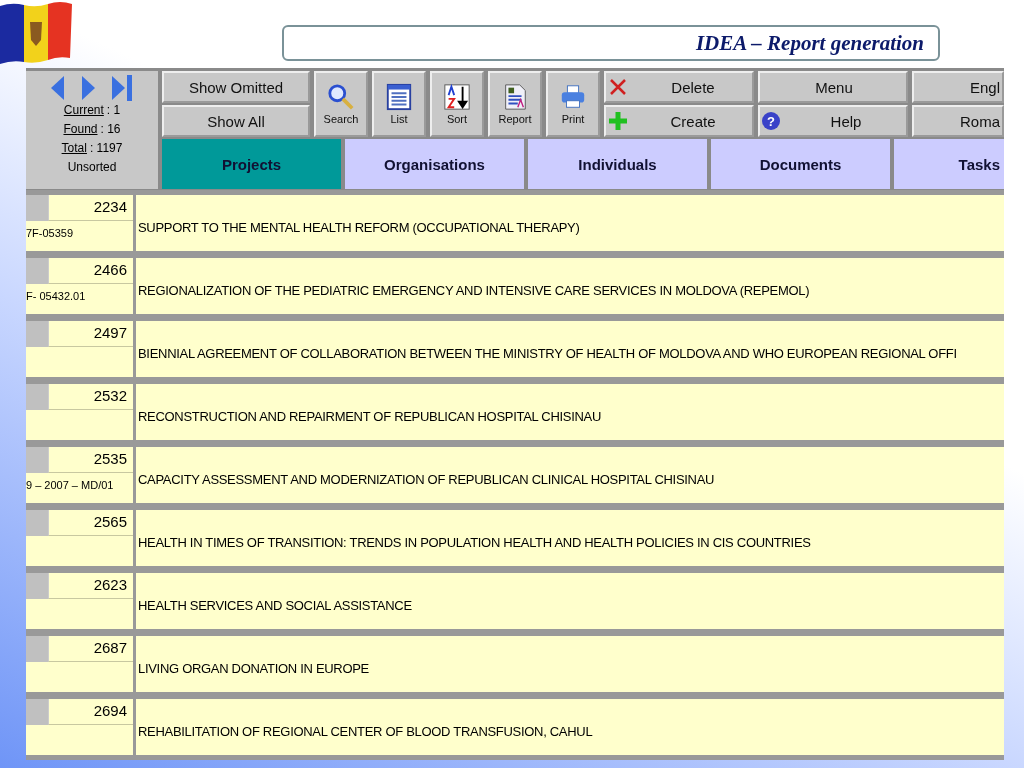 Image resolution: width=1024 pixels, height=768 pixels. Describe the element at coordinates (90, 334) in the screenshot. I see `record-number: 2497` at that location.